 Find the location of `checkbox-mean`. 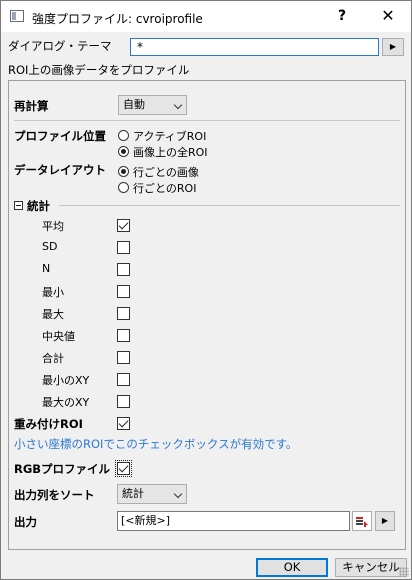

checkbox-mean is located at coordinates (123, 225).